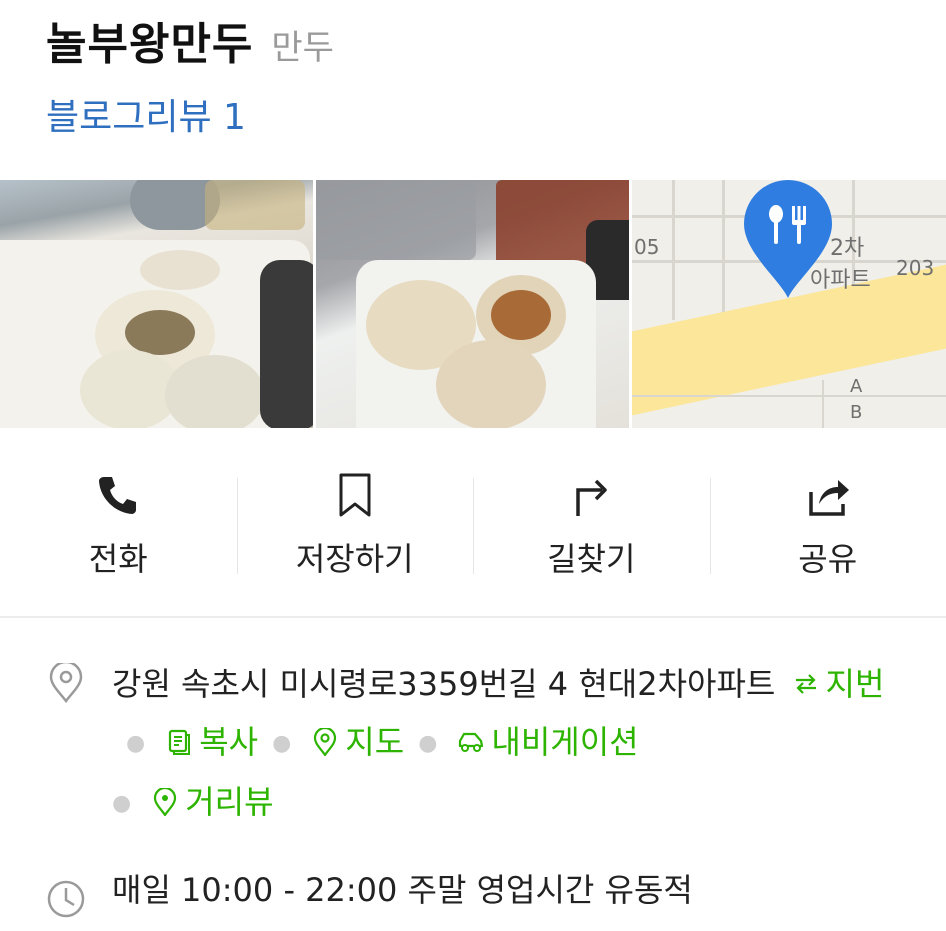  I want to click on map-pin-icon, so click(325, 742).